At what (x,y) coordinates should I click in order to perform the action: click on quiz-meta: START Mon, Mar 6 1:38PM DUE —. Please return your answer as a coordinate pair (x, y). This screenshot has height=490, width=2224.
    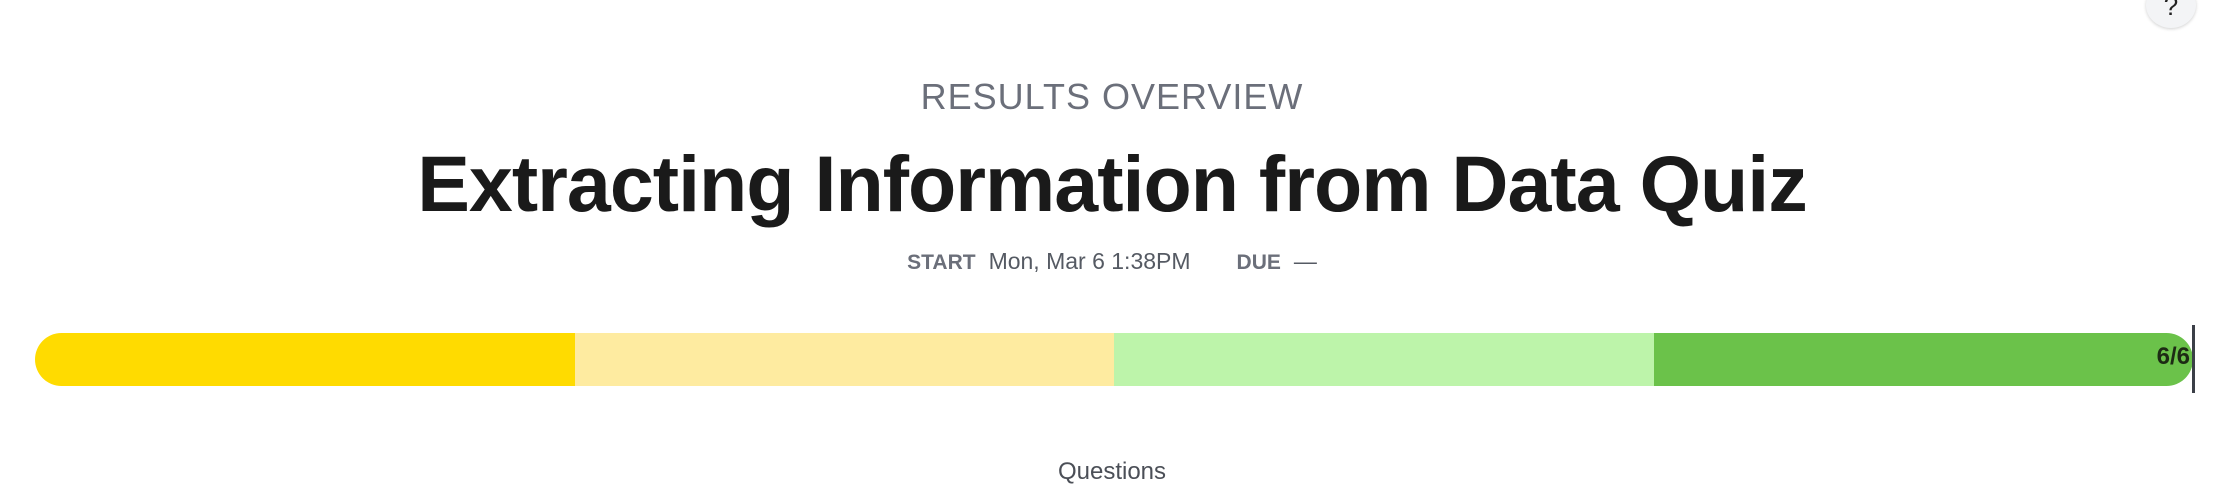
    Looking at the image, I should click on (1112, 261).